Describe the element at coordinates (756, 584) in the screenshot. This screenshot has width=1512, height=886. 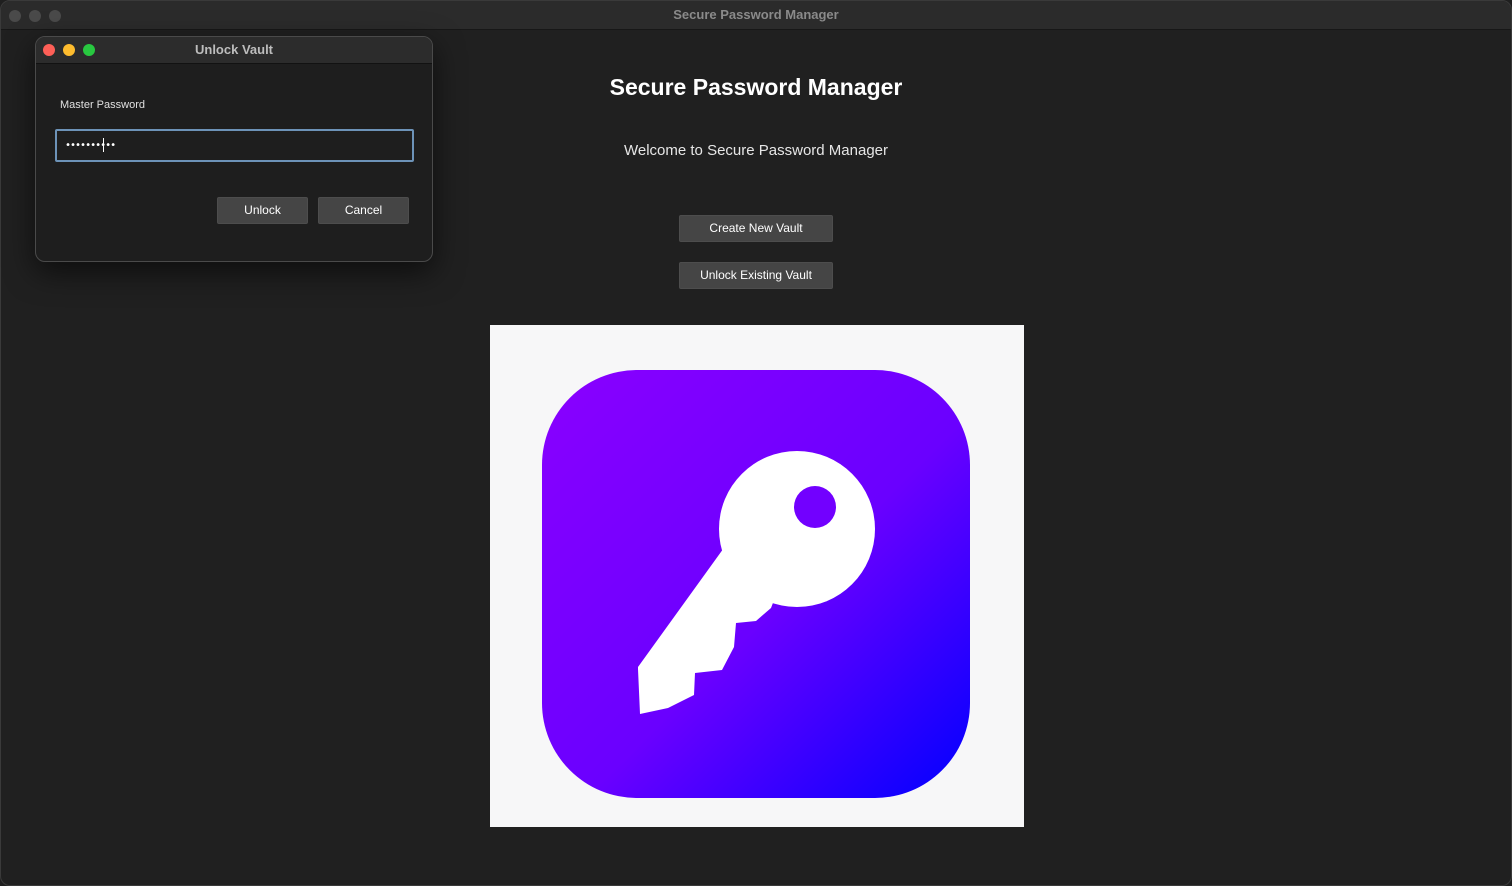
I see `key-icon` at that location.